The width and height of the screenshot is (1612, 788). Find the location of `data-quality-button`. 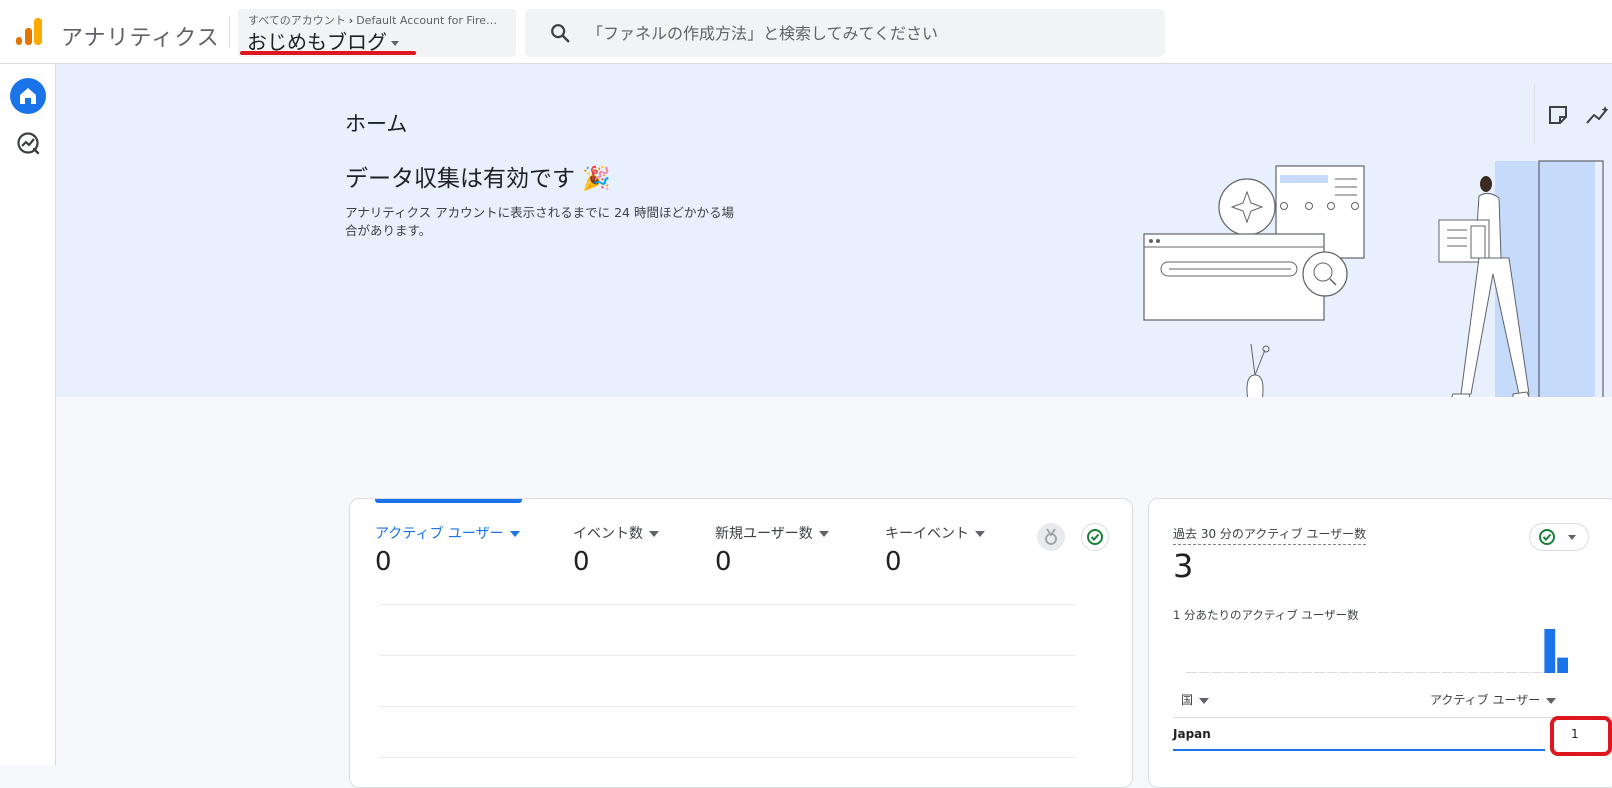

data-quality-button is located at coordinates (1095, 537).